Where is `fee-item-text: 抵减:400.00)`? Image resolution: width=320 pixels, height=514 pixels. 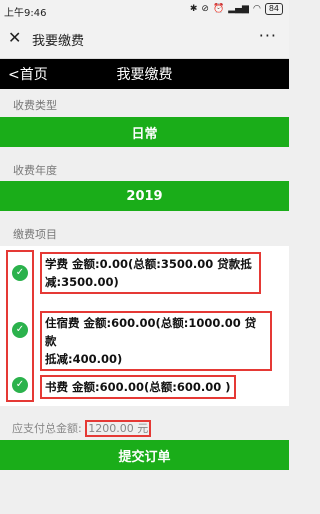
fee-item-text: 抵减:400.00) is located at coordinates (84, 359).